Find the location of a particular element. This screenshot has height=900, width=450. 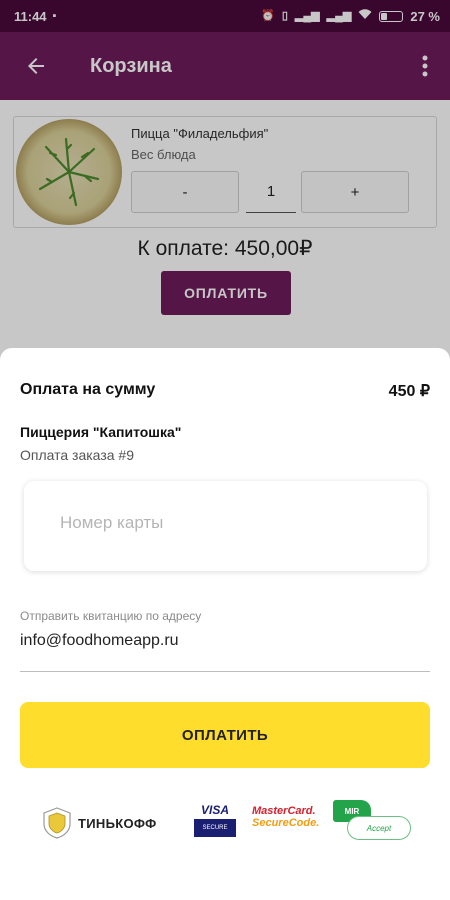

tinkoff-shield-icon is located at coordinates (57, 823).